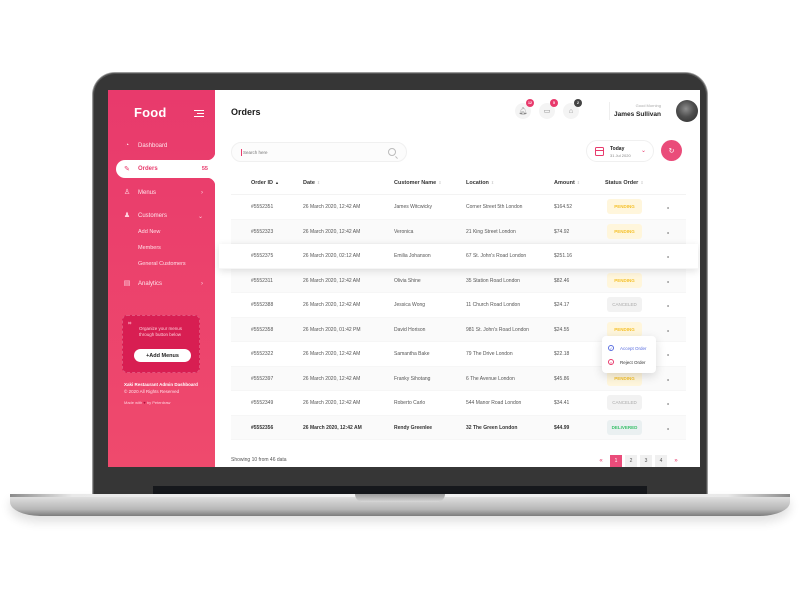  Describe the element at coordinates (637, 114) in the screenshot. I see `user-name: James Sullivan` at that location.